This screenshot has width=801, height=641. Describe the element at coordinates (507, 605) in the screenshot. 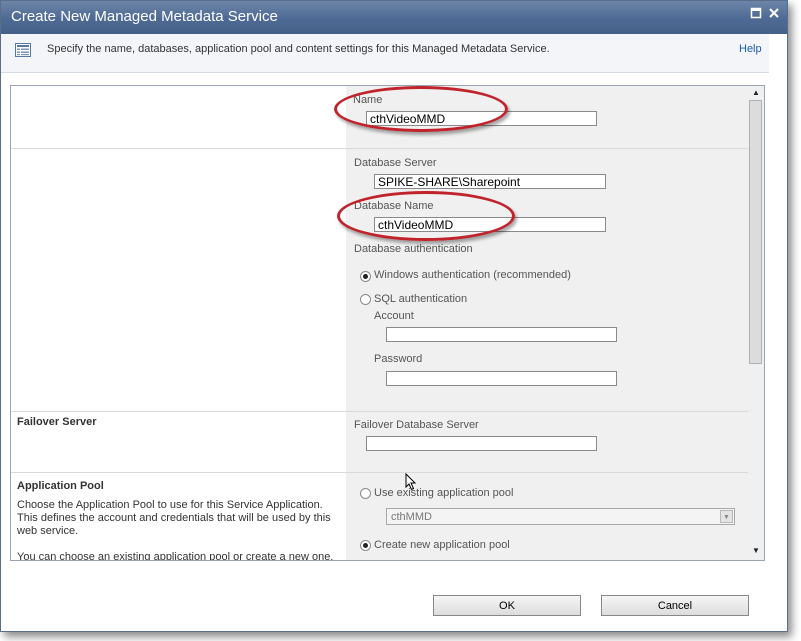

I see `ok-button: OK` at that location.